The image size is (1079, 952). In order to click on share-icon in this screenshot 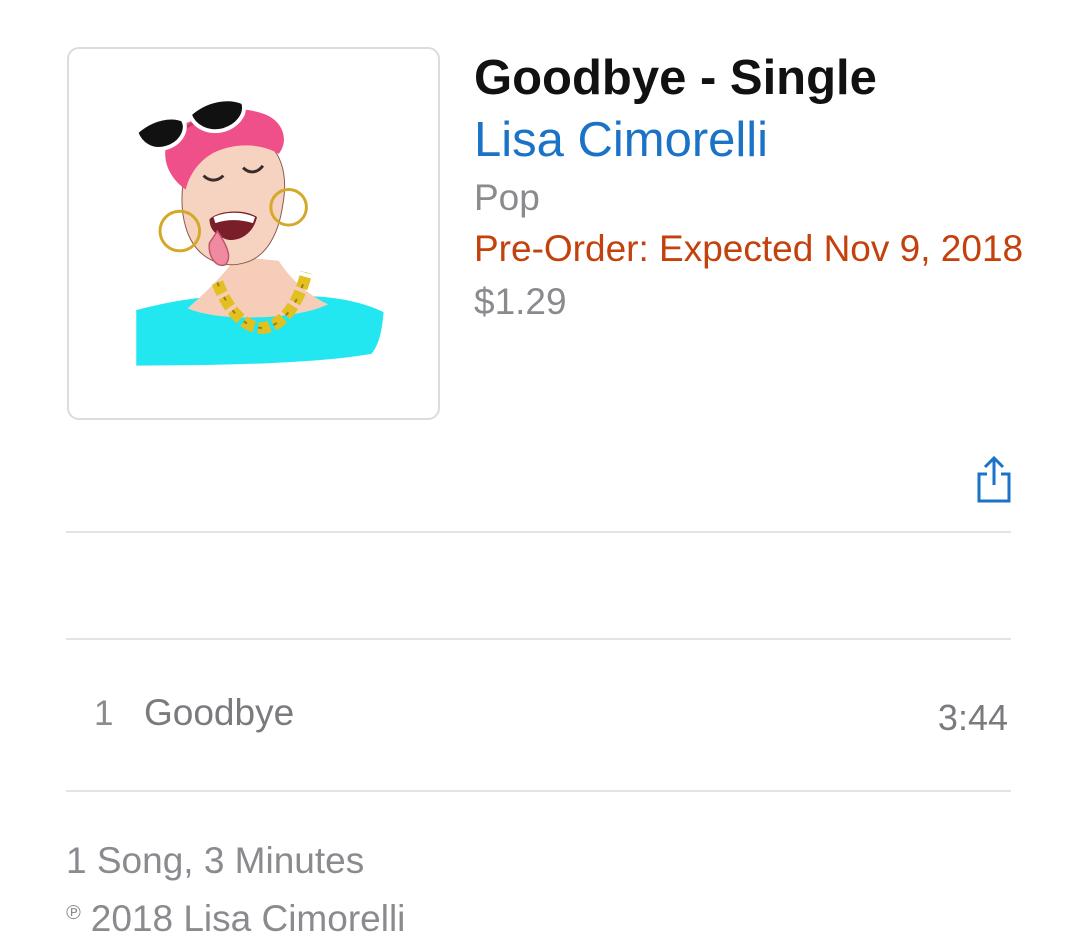, I will do `click(994, 479)`.